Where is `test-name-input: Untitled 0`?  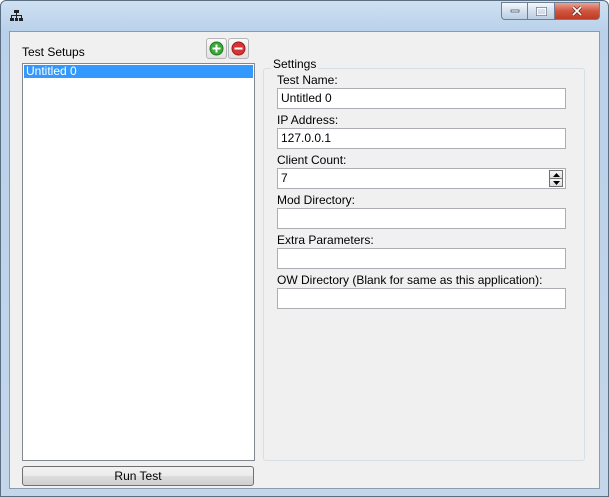
test-name-input: Untitled 0 is located at coordinates (421, 98).